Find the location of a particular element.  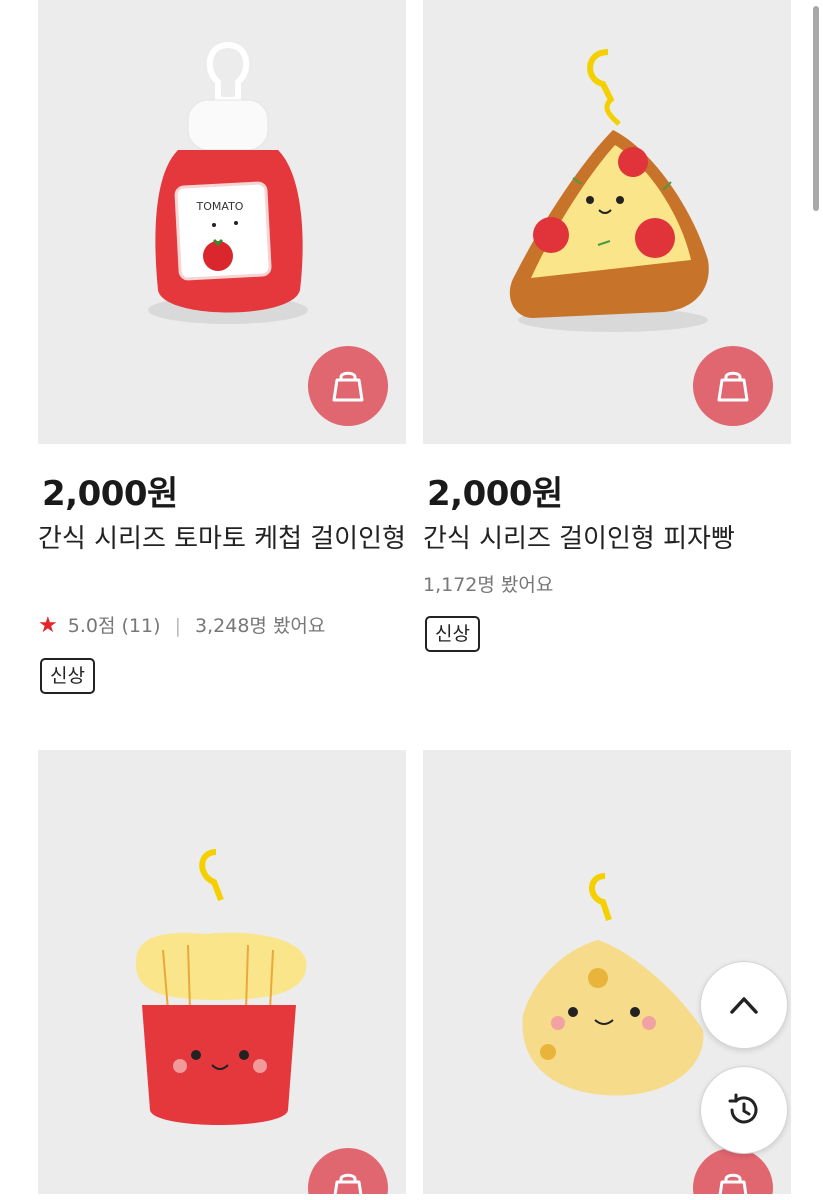

history-icon is located at coordinates (743, 1108).